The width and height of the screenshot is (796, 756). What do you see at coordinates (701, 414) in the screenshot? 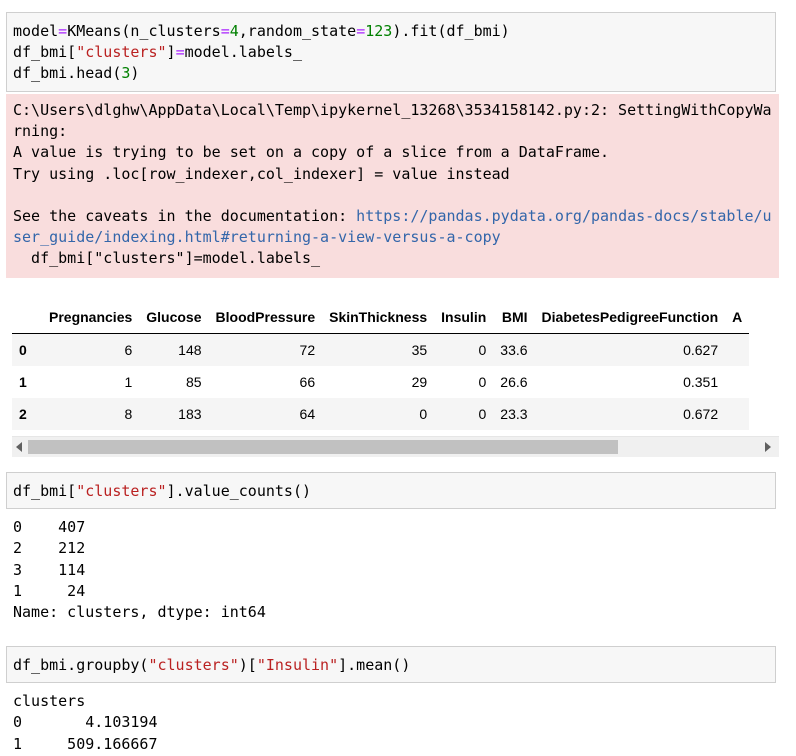
I see `table-cell: 0.672` at bounding box center [701, 414].